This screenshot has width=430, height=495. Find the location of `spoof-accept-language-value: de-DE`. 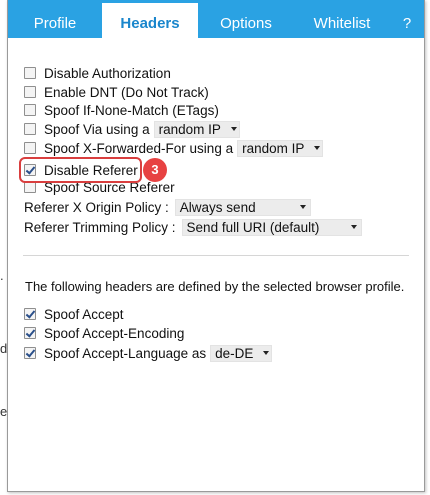

spoof-accept-language-value: de-DE is located at coordinates (234, 353).